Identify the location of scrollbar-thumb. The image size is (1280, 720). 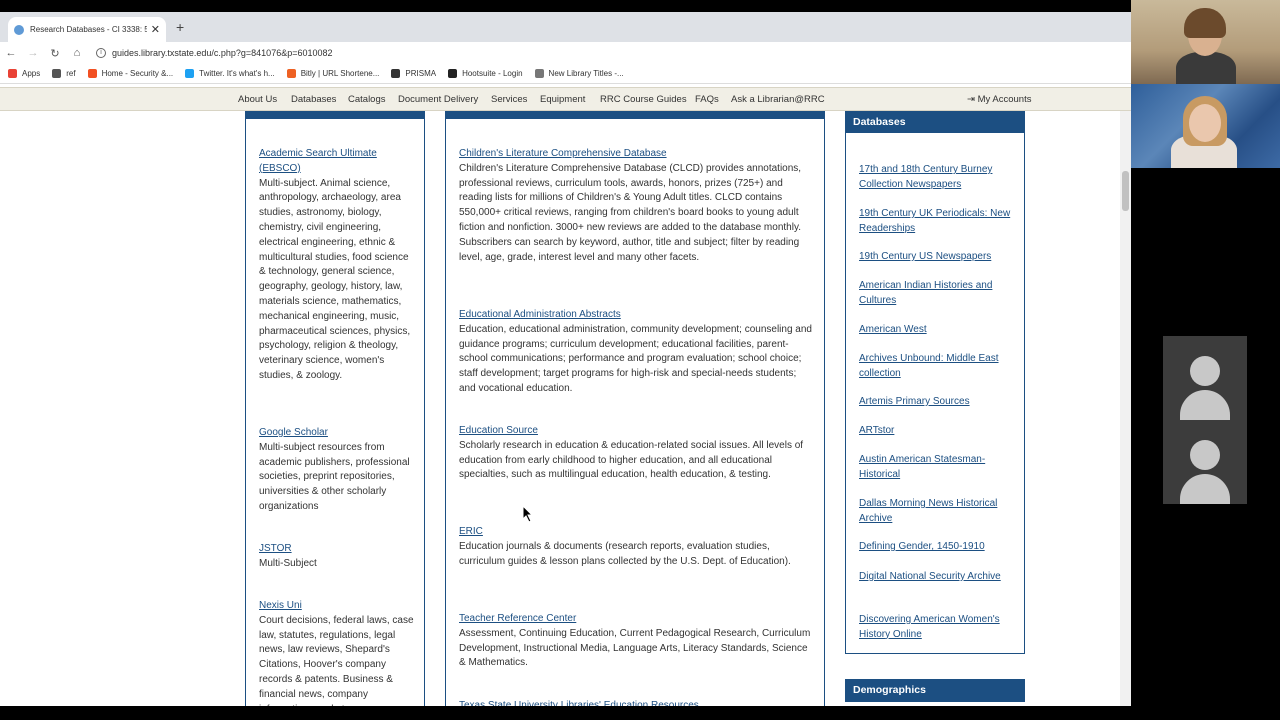
(1125, 191).